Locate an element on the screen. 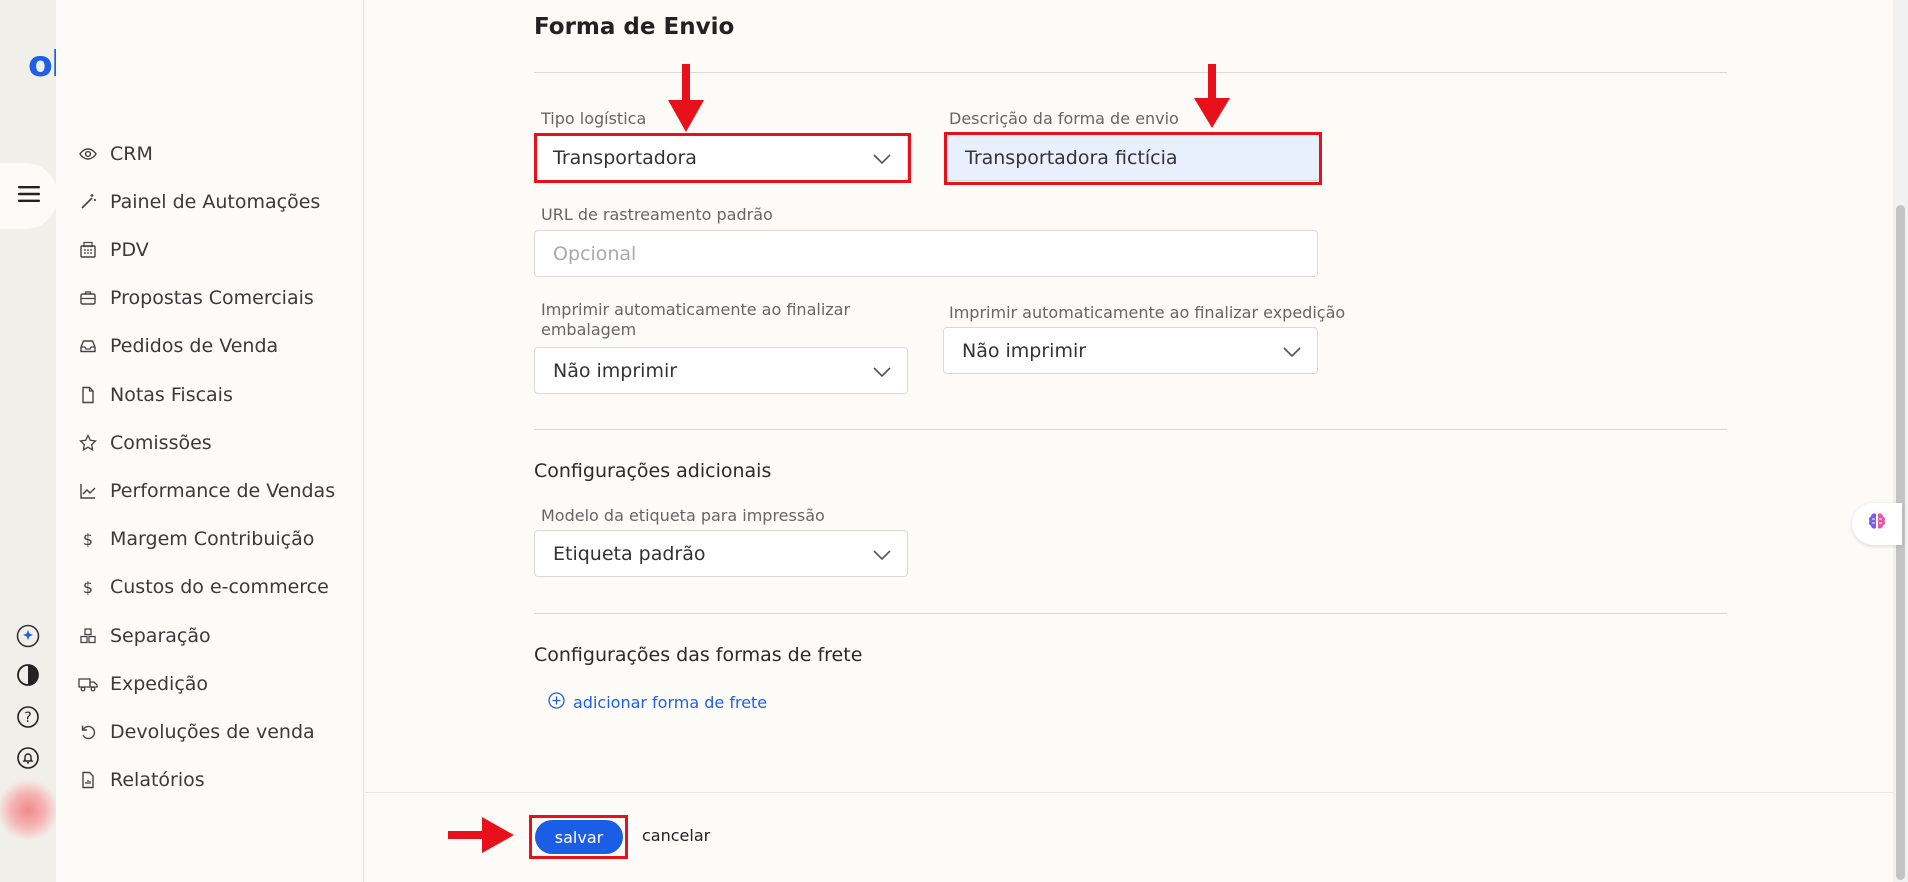  sidebar-item-custos: $ Custos do e-commerce is located at coordinates (203, 587).